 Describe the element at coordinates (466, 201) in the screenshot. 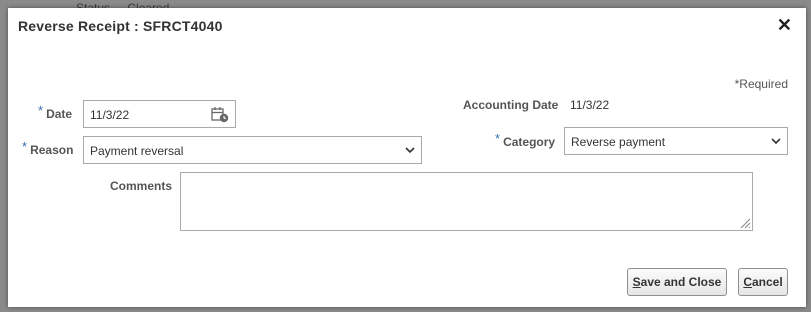

I see `comments-textarea` at that location.